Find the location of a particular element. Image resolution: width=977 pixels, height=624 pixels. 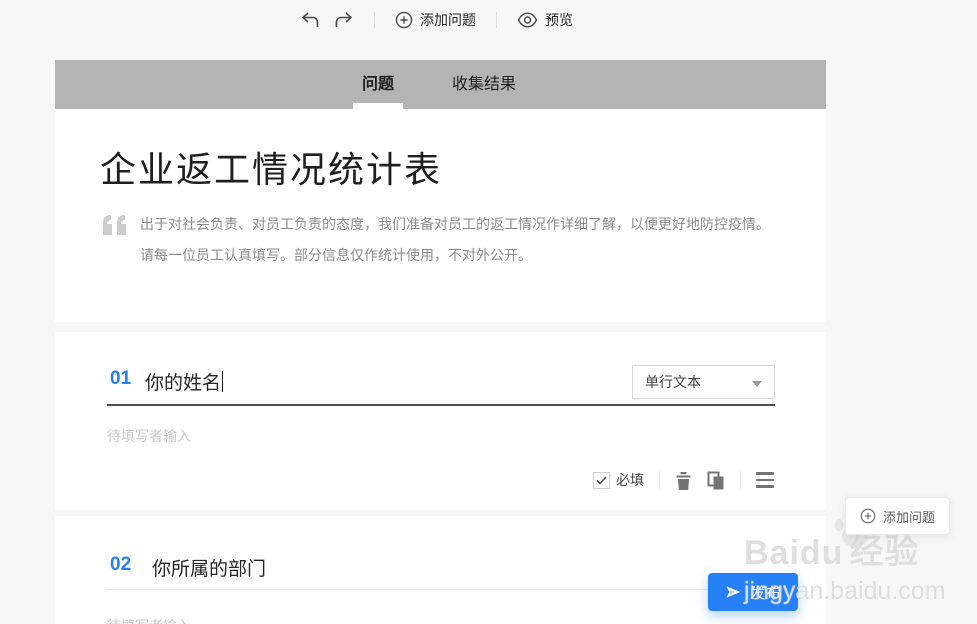

publish-button: 发布 is located at coordinates (753, 592).